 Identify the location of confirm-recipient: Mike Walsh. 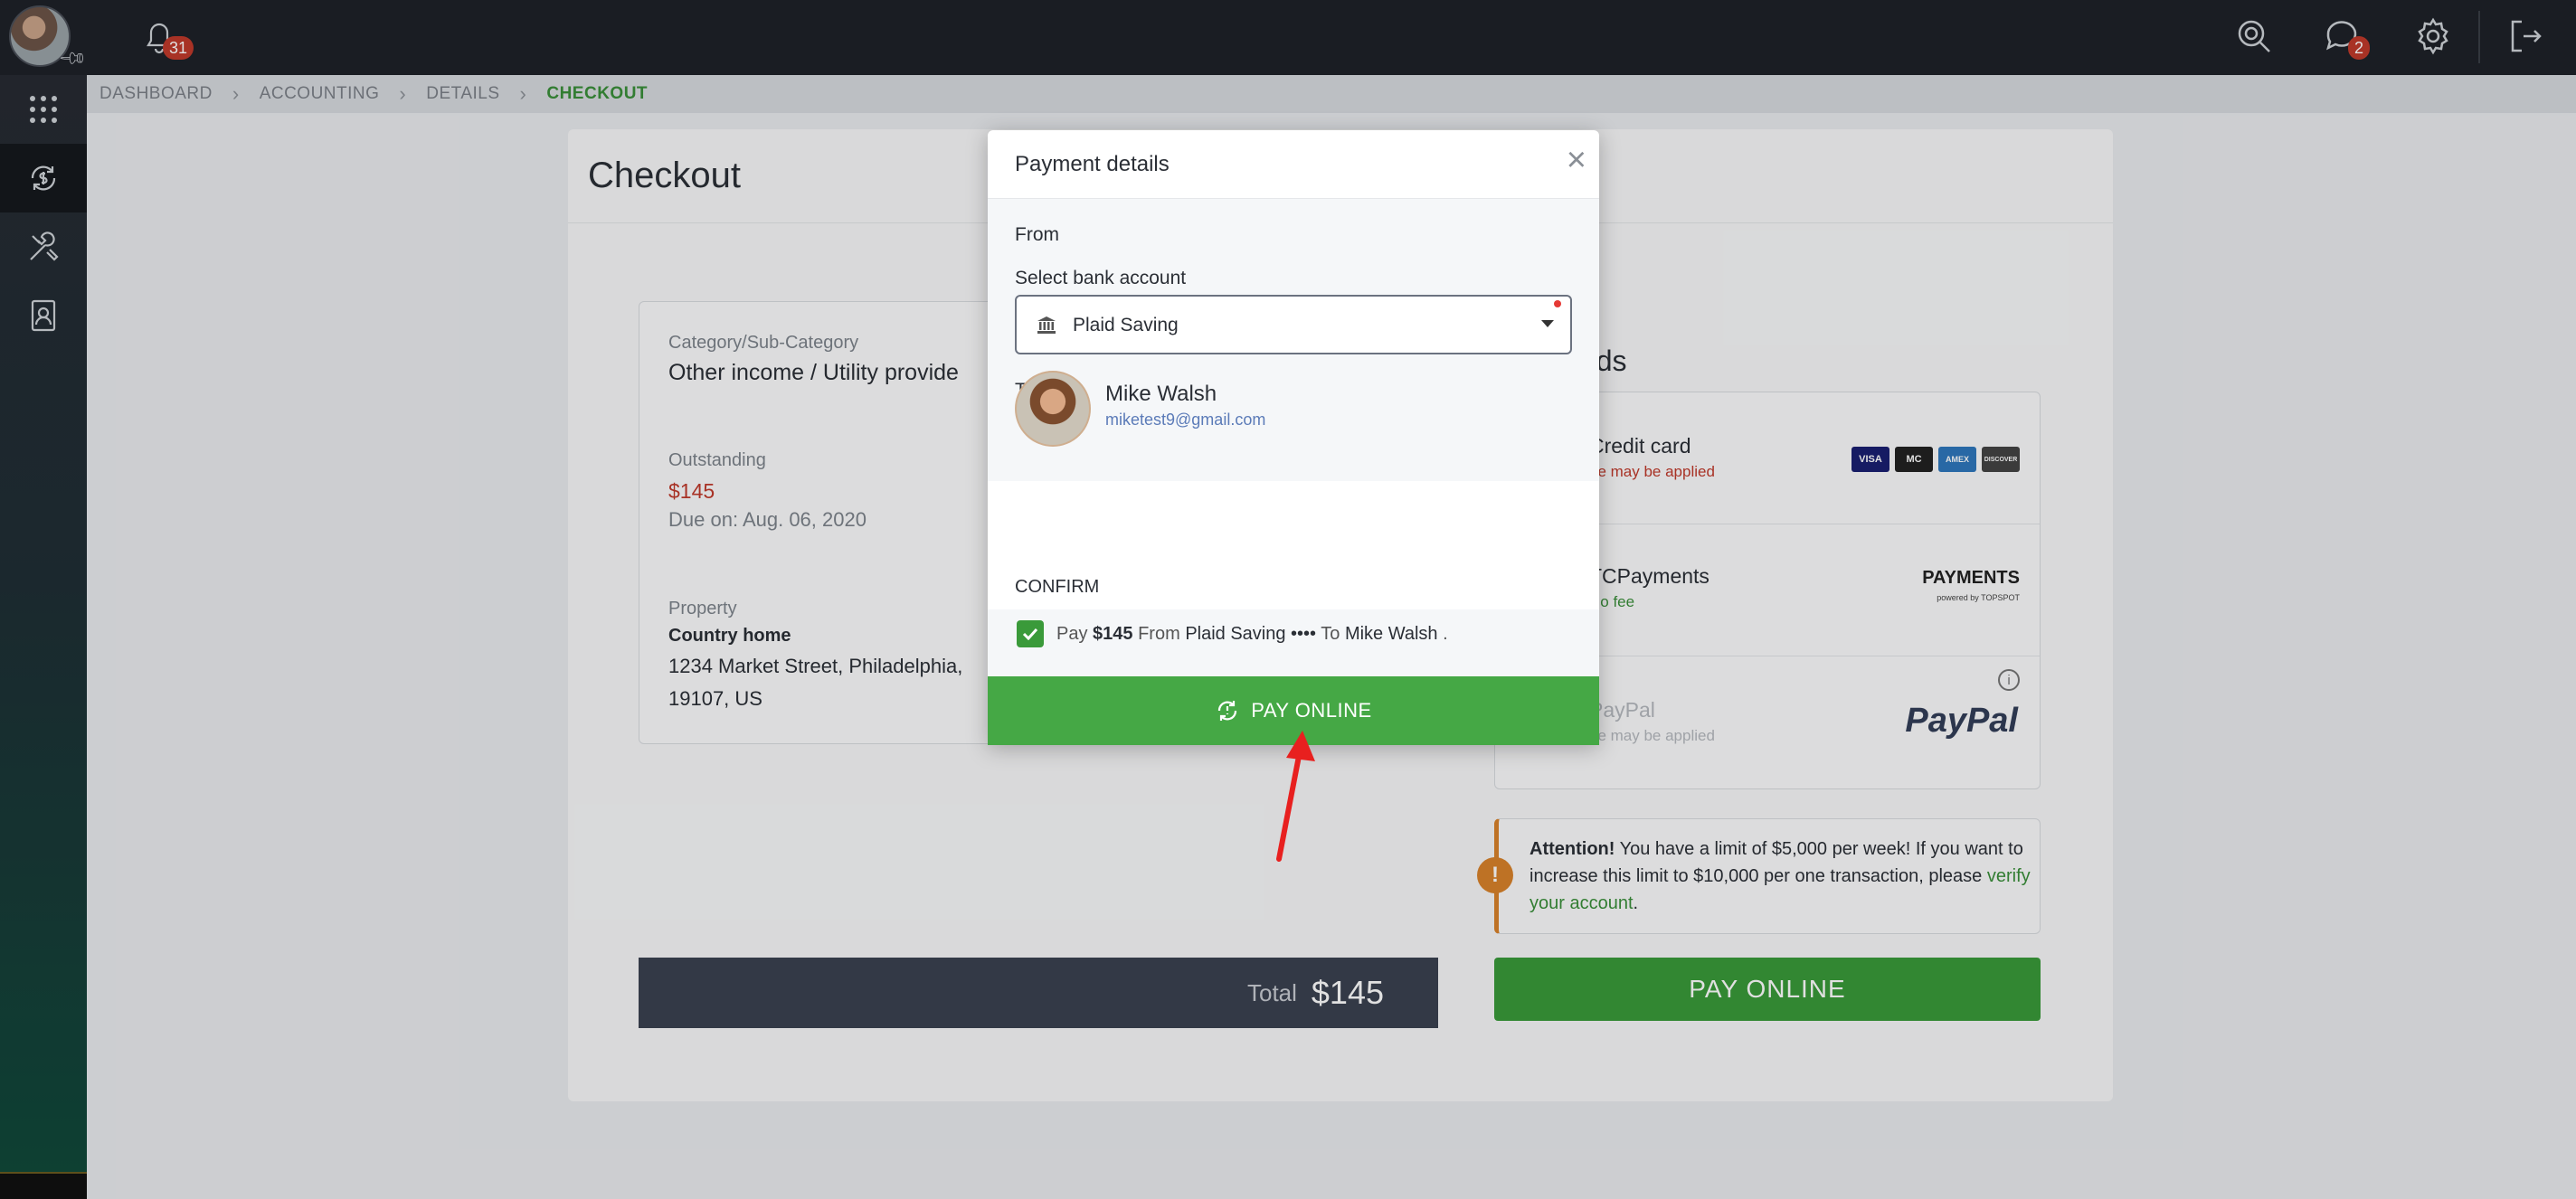
(1391, 634).